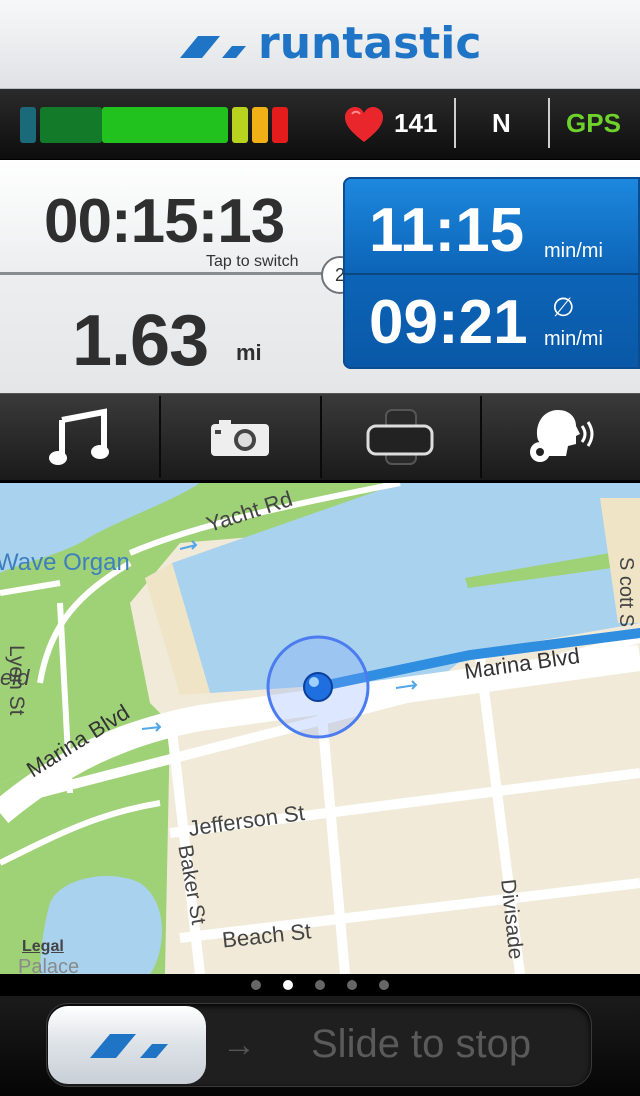 This screenshot has height=1096, width=640. What do you see at coordinates (252, 261) in the screenshot?
I see `tap-to-switch-hint: Tap to switch` at bounding box center [252, 261].